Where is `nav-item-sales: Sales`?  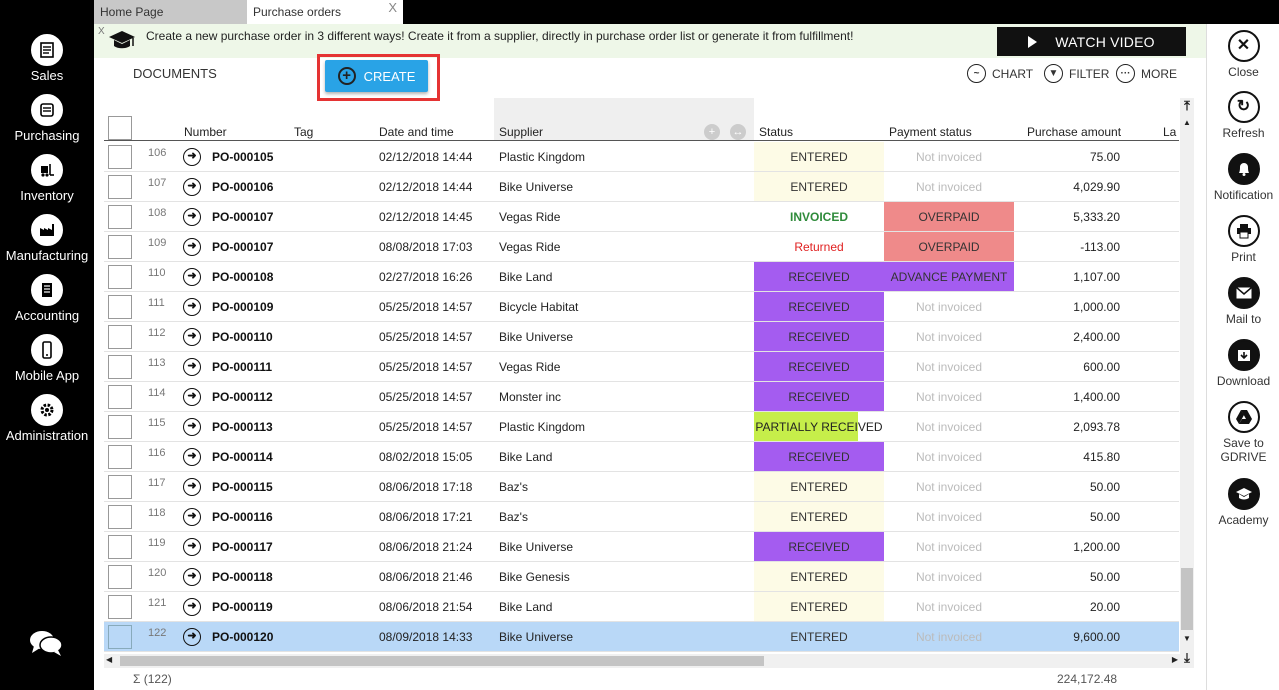
nav-item-sales: Sales is located at coordinates (47, 58).